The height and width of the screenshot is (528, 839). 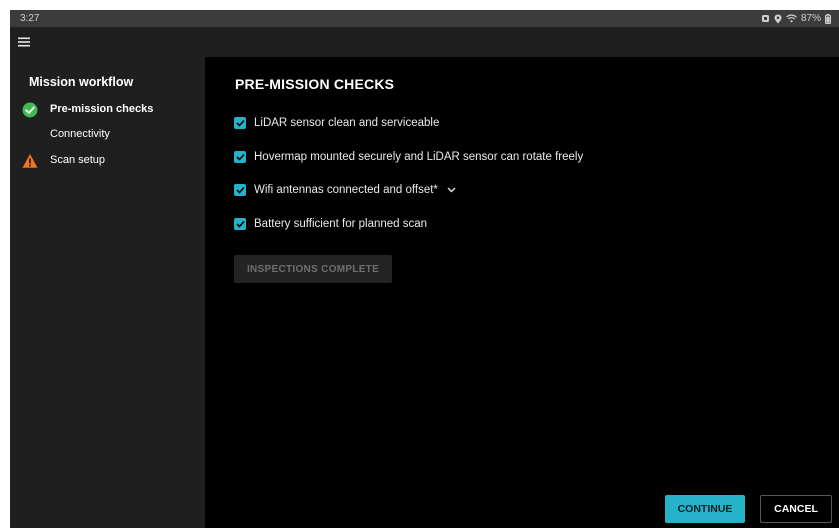 I want to click on check-item-label: Wifi antennas connected and offset*, so click(x=346, y=190).